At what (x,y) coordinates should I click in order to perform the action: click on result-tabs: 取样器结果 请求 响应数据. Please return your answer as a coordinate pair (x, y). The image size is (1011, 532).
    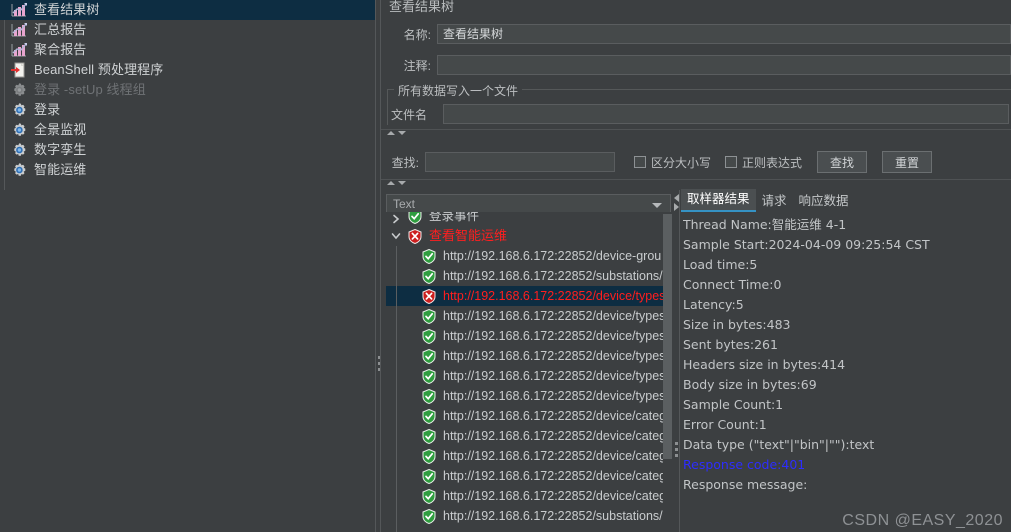
    Looking at the image, I should click on (768, 200).